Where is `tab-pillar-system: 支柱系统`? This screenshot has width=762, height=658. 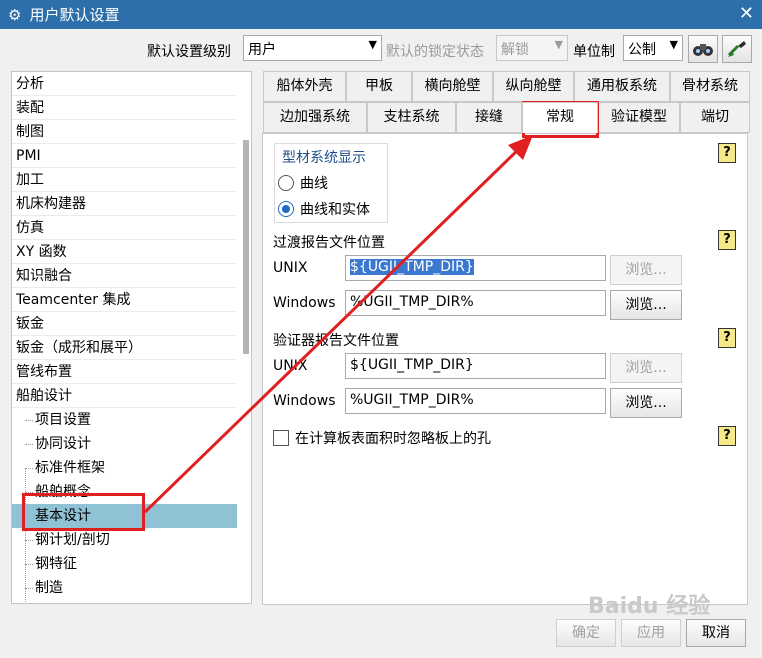 tab-pillar-system: 支柱系统 is located at coordinates (411, 117).